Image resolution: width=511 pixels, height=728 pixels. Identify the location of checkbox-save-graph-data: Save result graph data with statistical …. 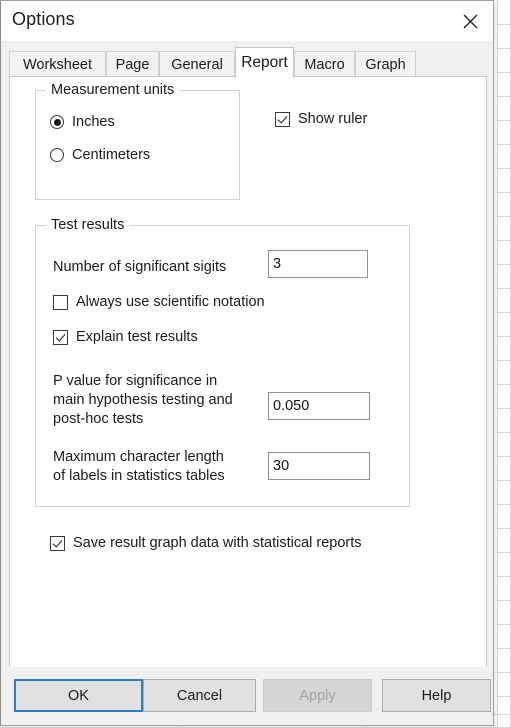
(206, 543).